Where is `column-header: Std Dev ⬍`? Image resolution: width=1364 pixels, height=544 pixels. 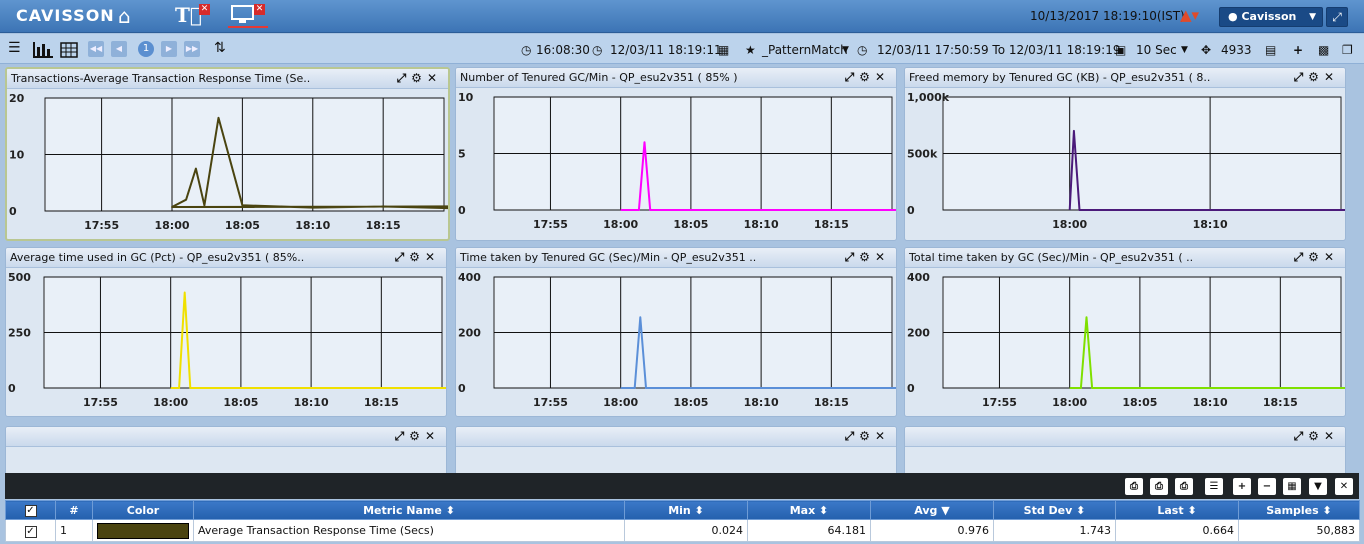 column-header: Std Dev ⬍ is located at coordinates (1054, 510).